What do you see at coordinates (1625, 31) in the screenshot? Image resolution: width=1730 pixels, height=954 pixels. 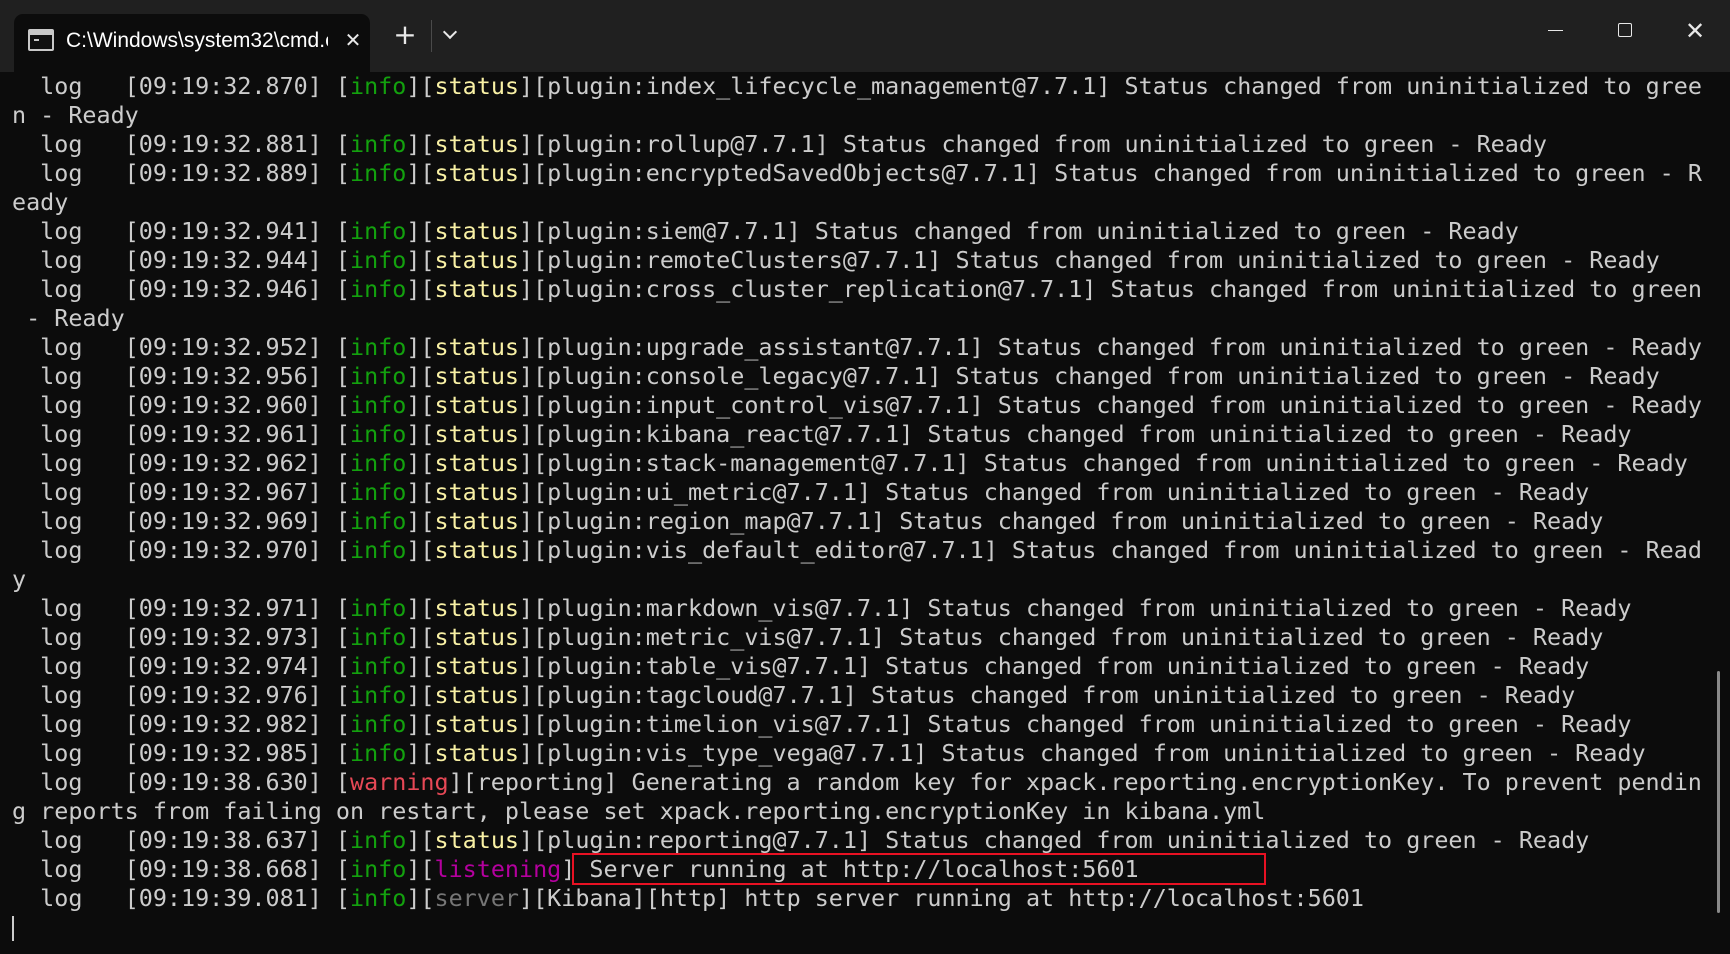 I see `maximize-button` at bounding box center [1625, 31].